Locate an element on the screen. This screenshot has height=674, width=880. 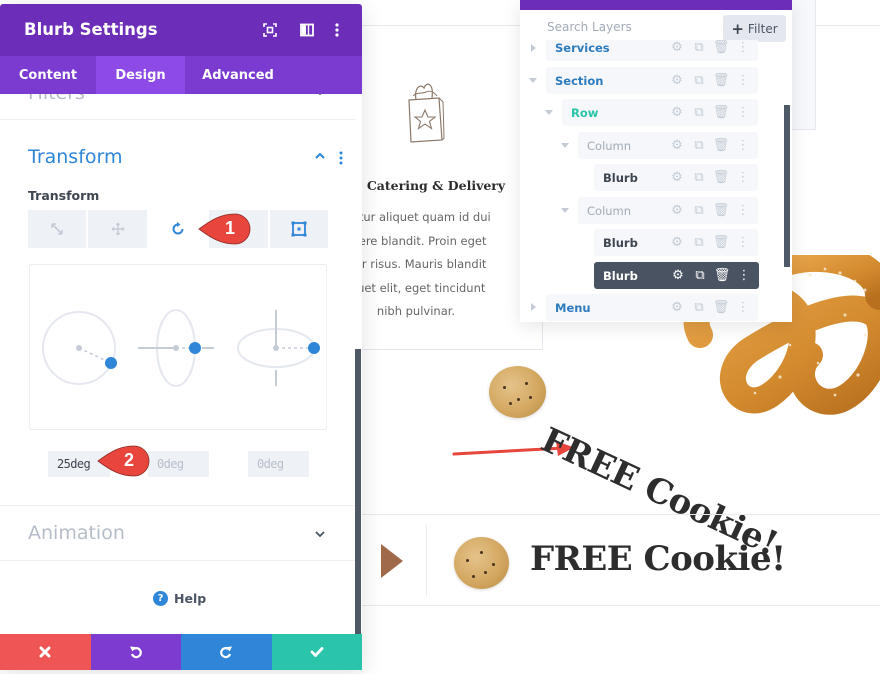
layer-item-active: Blurb ⚙ ⧉ 🗑 ⋮ is located at coordinates (676, 275).